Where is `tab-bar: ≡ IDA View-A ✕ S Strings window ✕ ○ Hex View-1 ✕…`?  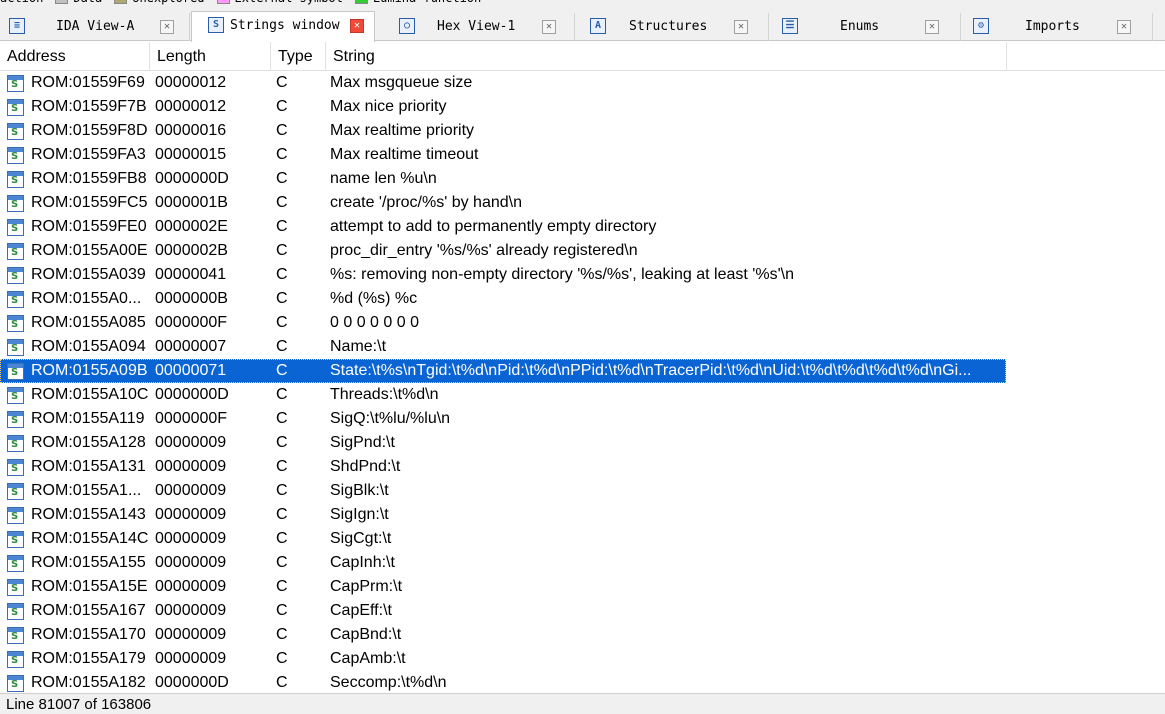
tab-bar: ≡ IDA View-A ✕ S Strings window ✕ ○ Hex View-1 ✕… is located at coordinates (582, 24).